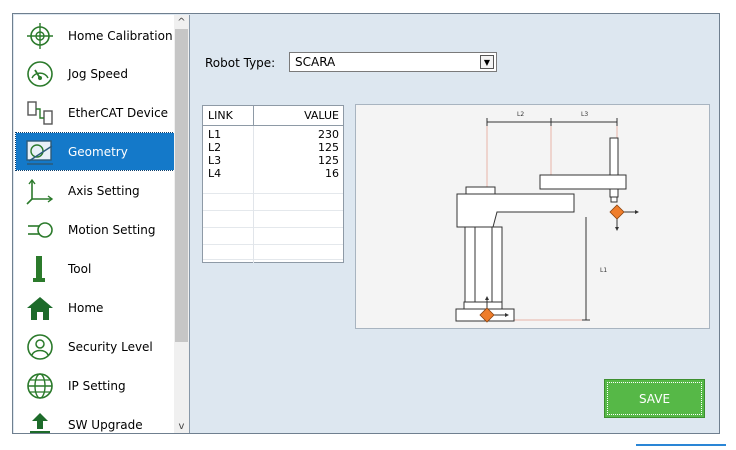 The height and width of the screenshot is (450, 736). Describe the element at coordinates (40, 386) in the screenshot. I see `globe-icon` at that location.